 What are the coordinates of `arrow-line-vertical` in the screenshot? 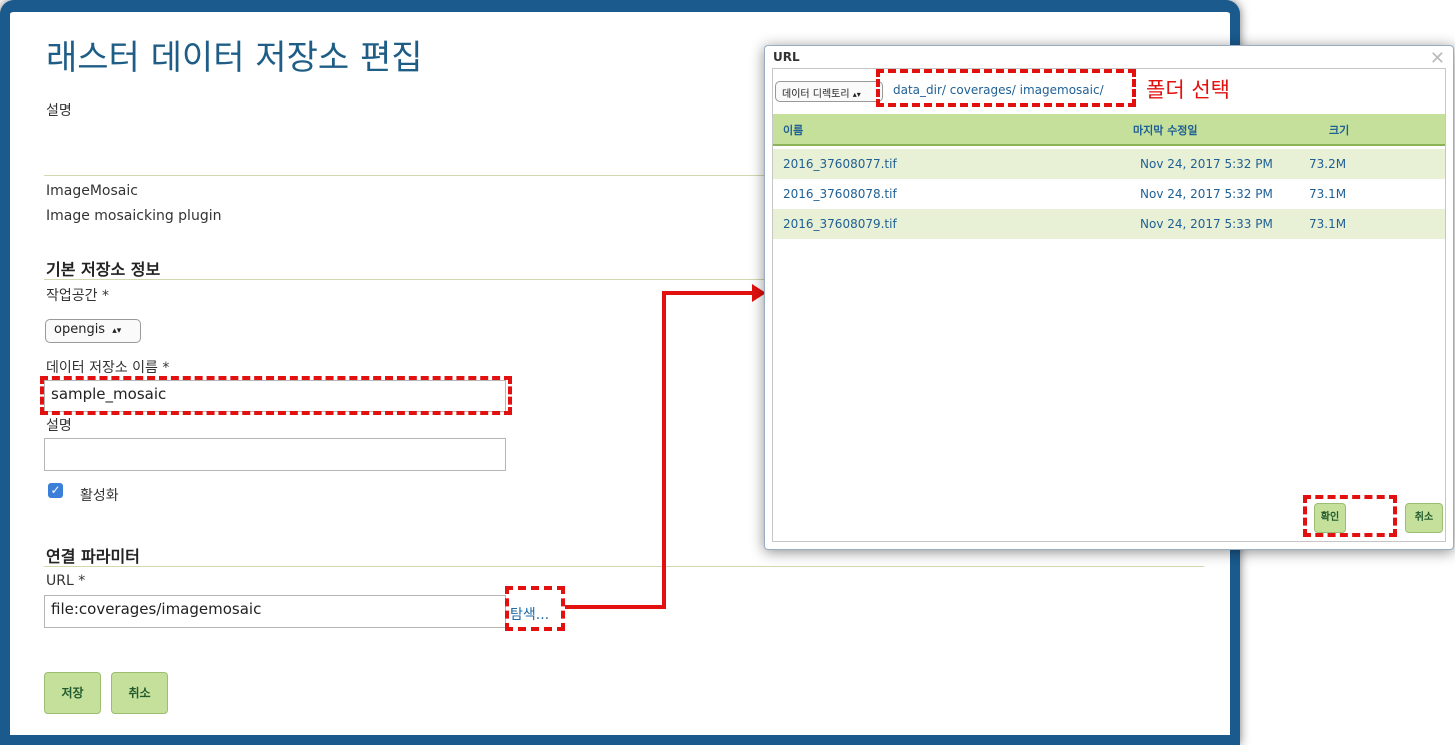 It's located at (664, 450).